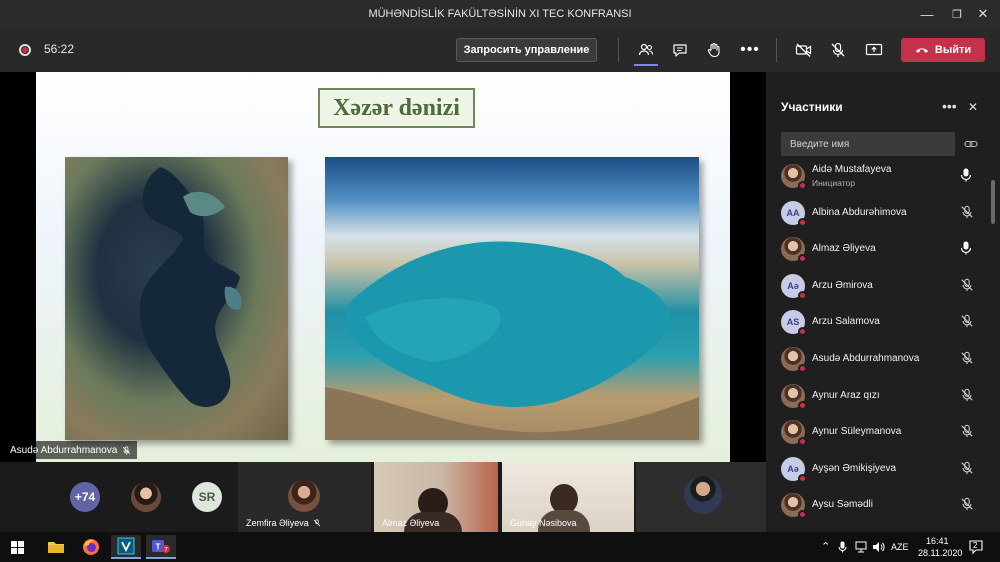 Image resolution: width=1000 pixels, height=562 pixels. I want to click on tile-name-tag: Almaz Əliyeva, so click(410, 523).